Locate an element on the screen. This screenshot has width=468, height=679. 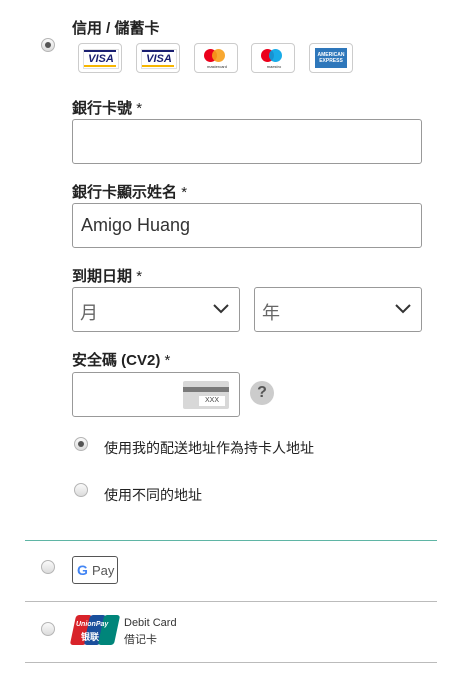
debit-card-label: Debit Card is located at coordinates (150, 623).